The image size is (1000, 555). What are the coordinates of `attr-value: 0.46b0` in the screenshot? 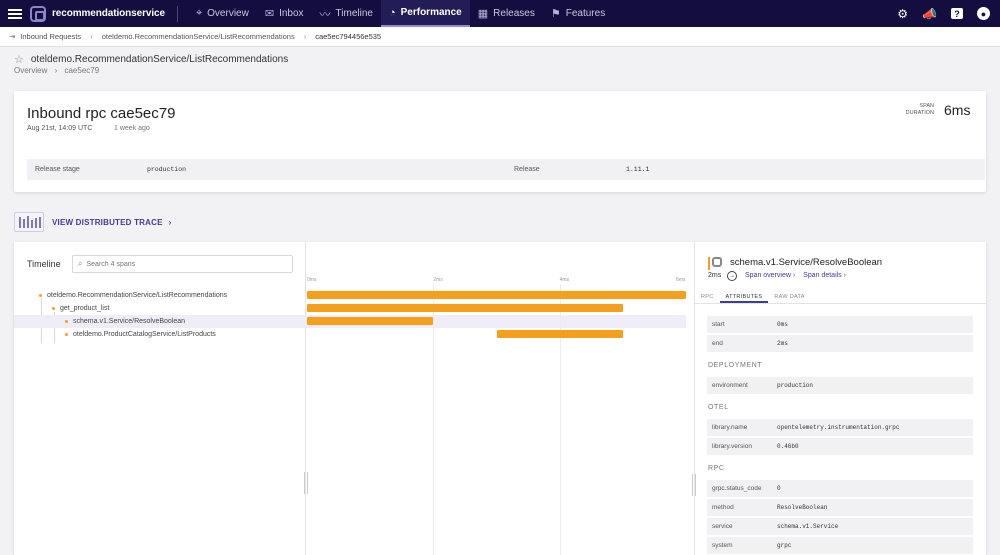 It's located at (788, 446).